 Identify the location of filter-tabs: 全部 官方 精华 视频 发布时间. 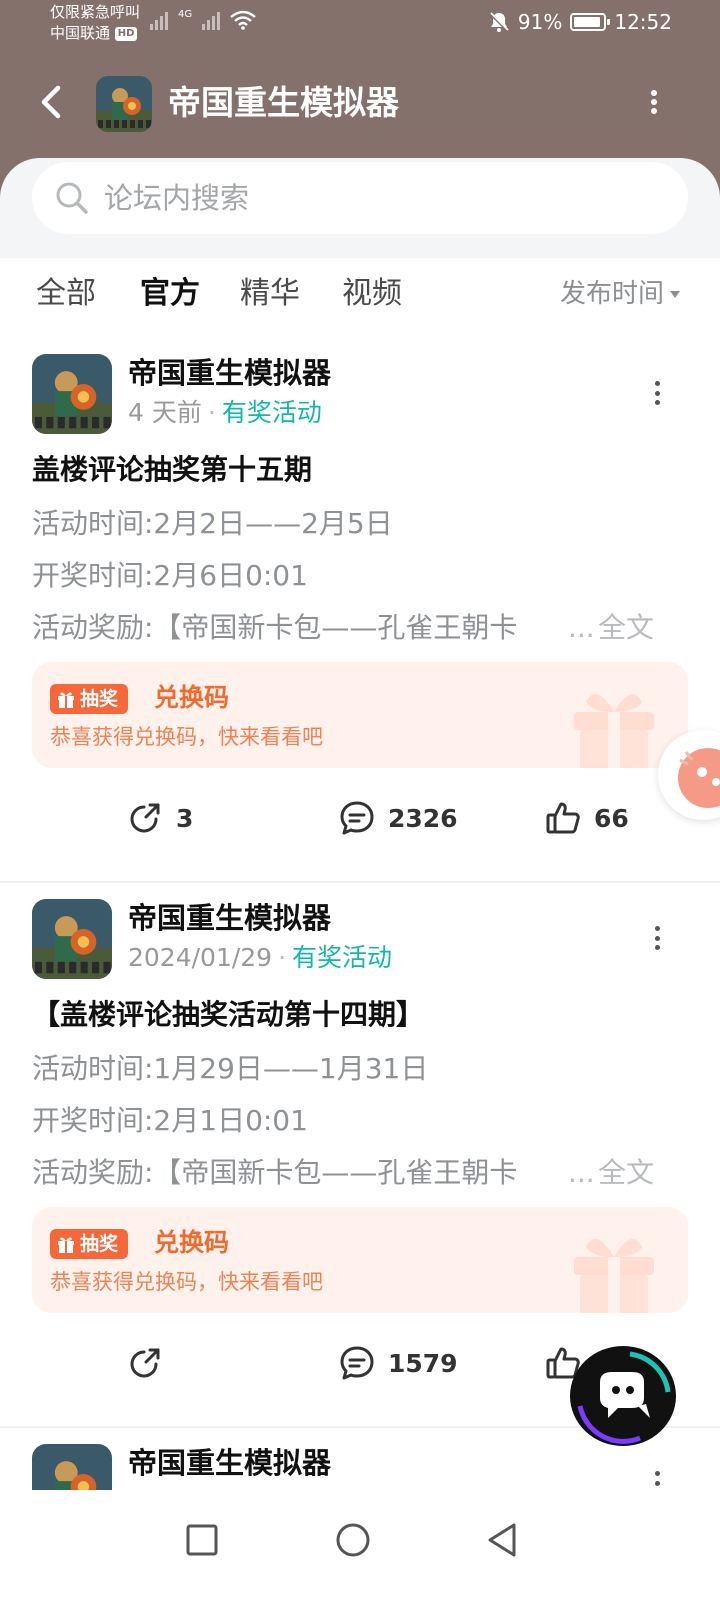
(360, 298).